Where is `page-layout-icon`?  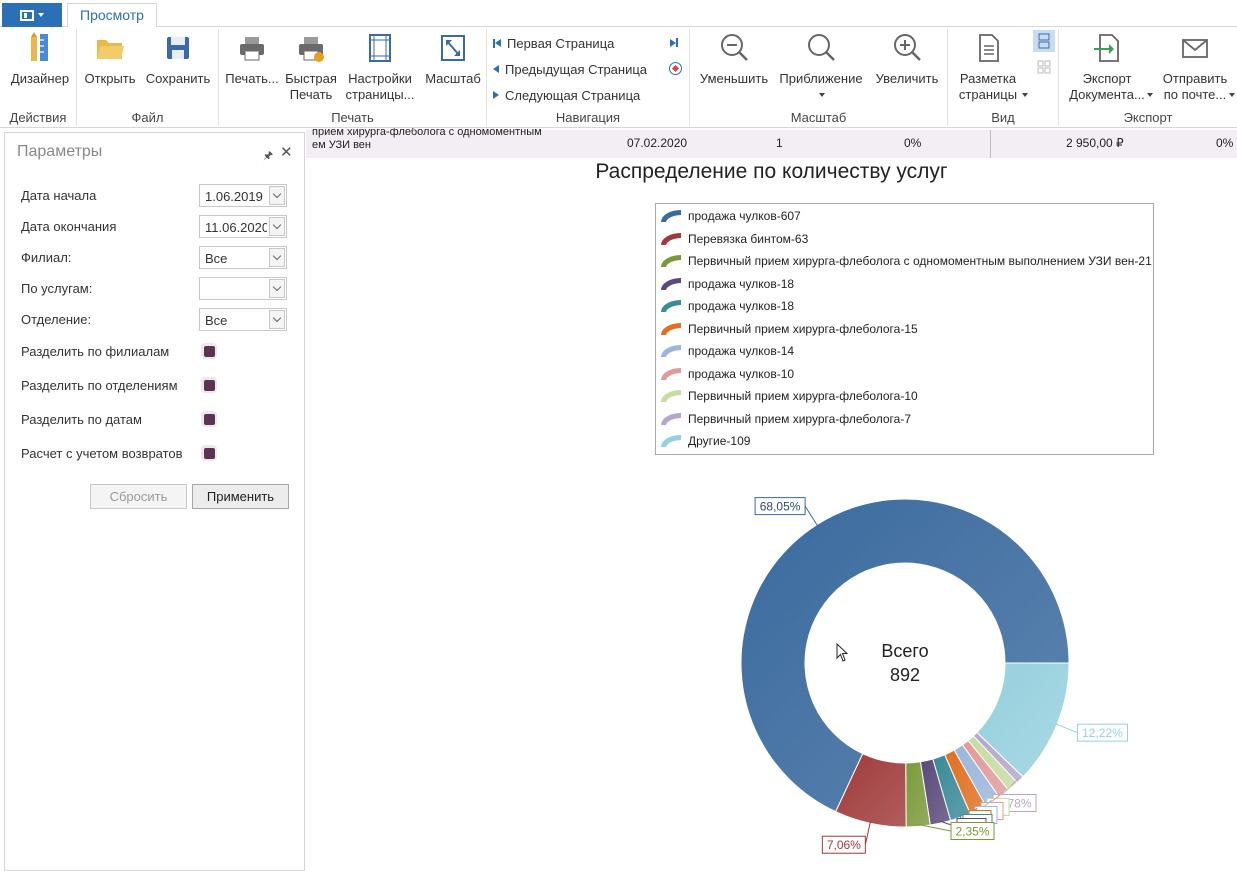
page-layout-icon is located at coordinates (988, 48).